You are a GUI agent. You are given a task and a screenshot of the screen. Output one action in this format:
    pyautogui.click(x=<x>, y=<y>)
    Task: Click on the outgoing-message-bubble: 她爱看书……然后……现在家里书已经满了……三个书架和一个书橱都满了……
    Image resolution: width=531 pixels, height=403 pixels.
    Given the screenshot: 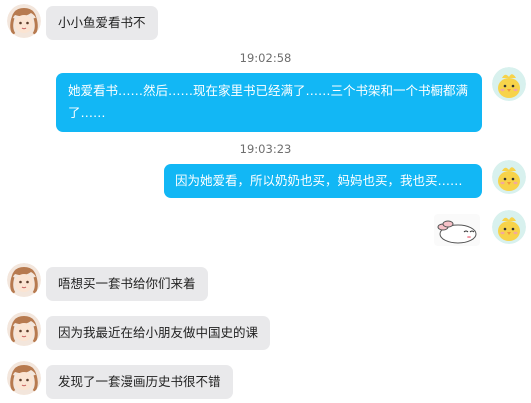 What is the action you would take?
    pyautogui.click(x=269, y=102)
    